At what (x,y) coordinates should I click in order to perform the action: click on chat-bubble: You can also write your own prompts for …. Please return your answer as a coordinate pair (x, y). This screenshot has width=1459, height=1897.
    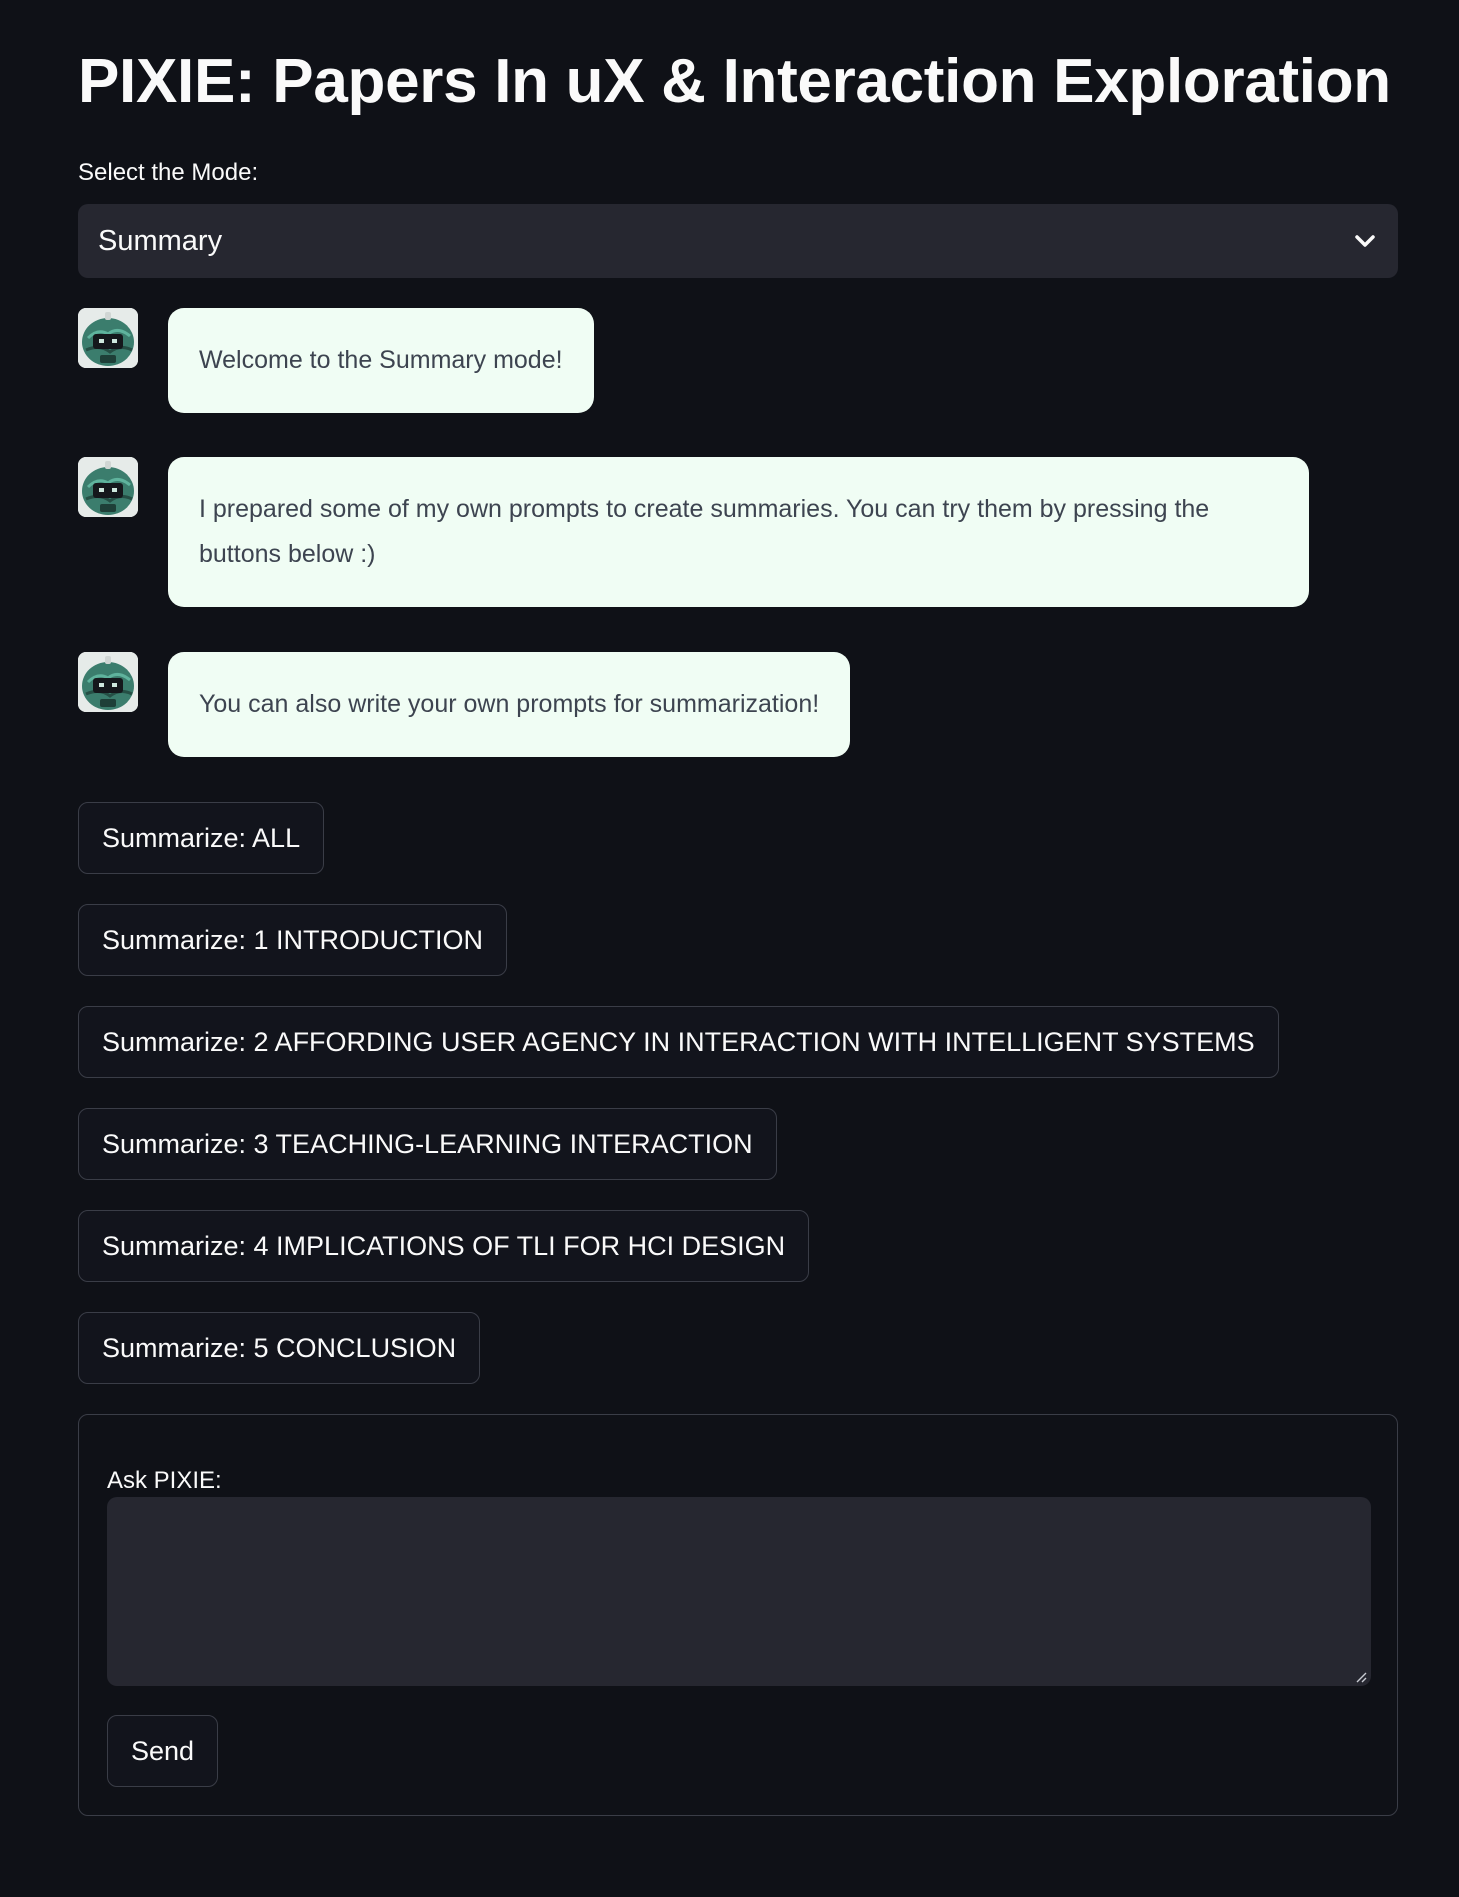
    Looking at the image, I should click on (509, 704).